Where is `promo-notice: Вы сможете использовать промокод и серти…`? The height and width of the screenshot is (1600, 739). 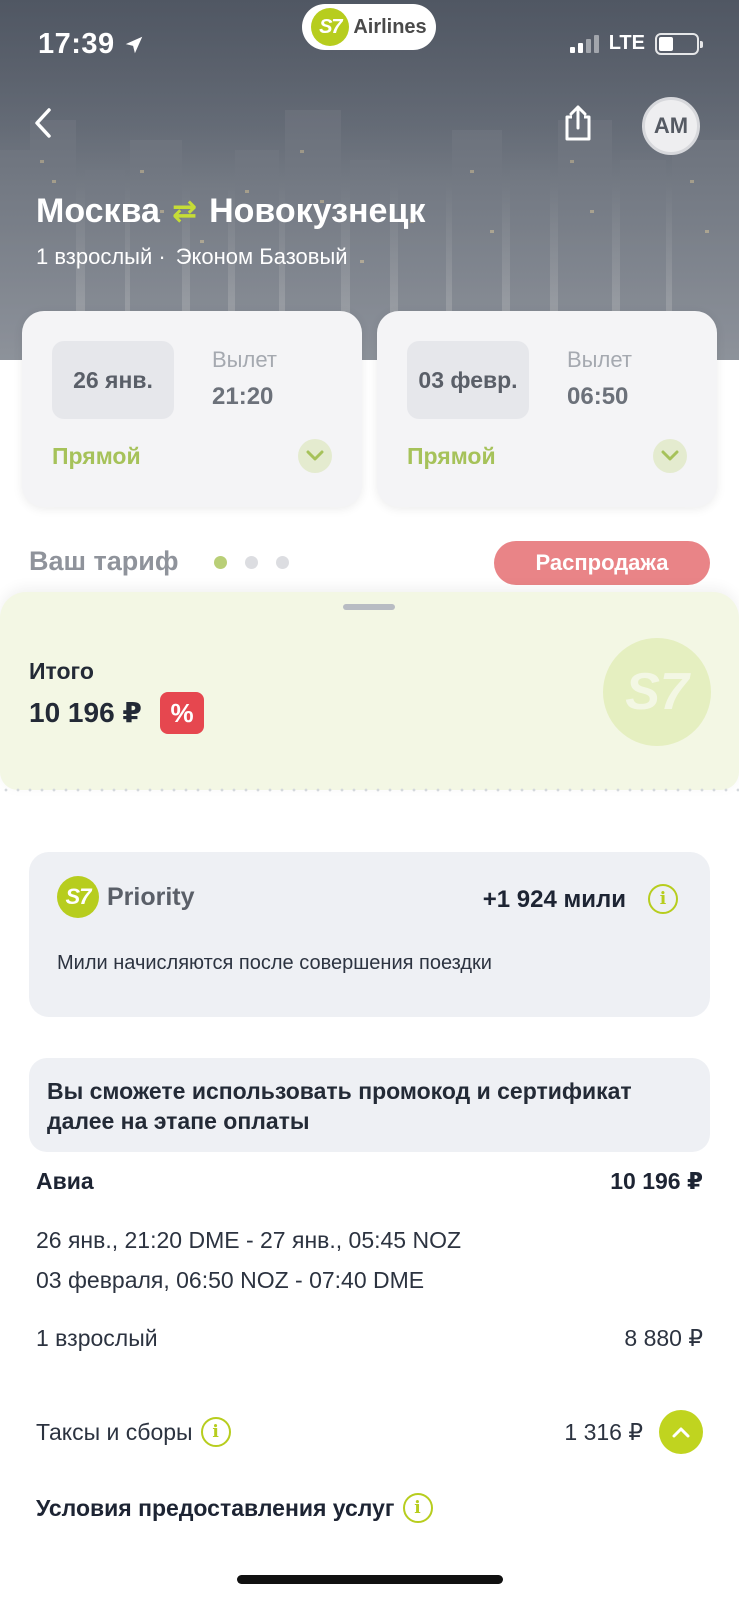 promo-notice: Вы сможете использовать промокод и серти… is located at coordinates (369, 1105).